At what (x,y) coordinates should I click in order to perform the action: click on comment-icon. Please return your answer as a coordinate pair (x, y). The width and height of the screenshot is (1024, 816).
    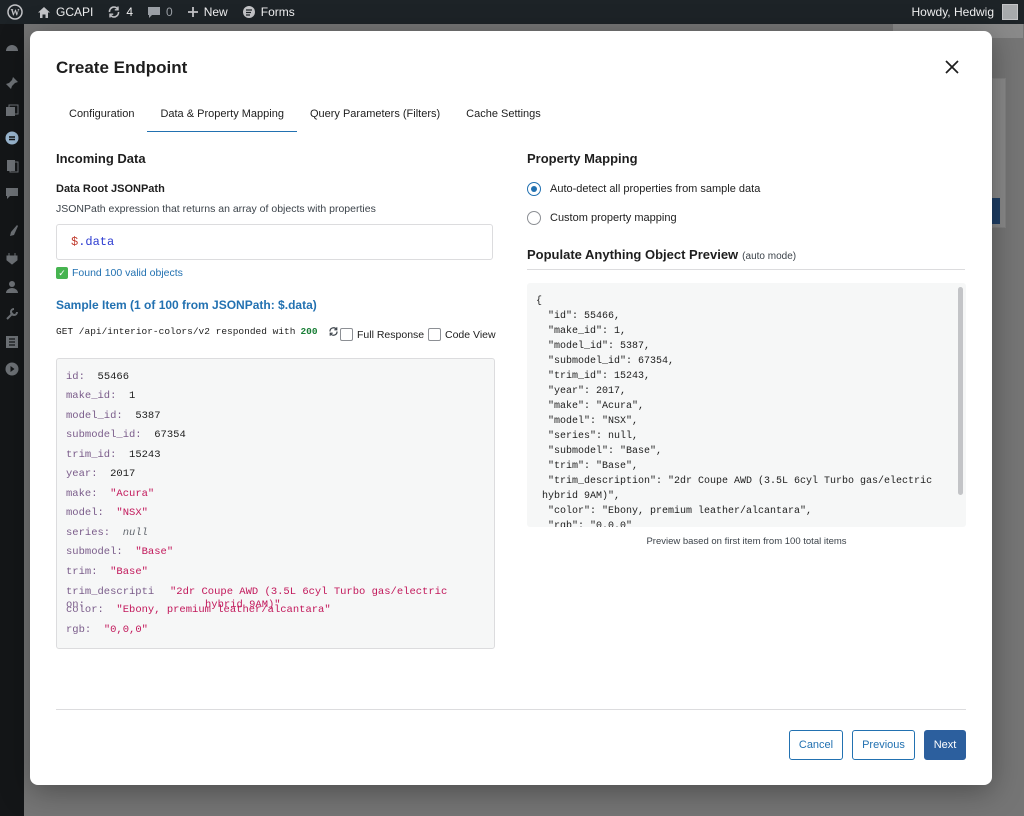
    Looking at the image, I should click on (154, 12).